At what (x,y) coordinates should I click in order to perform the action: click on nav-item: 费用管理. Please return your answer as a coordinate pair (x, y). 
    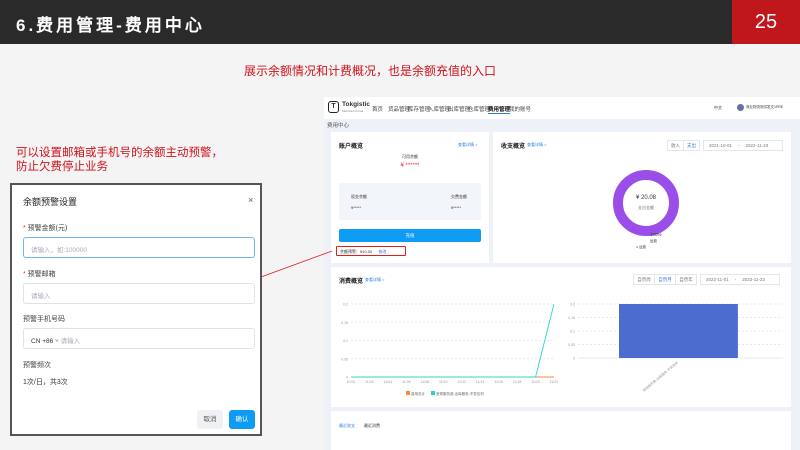
    Looking at the image, I should click on (499, 109).